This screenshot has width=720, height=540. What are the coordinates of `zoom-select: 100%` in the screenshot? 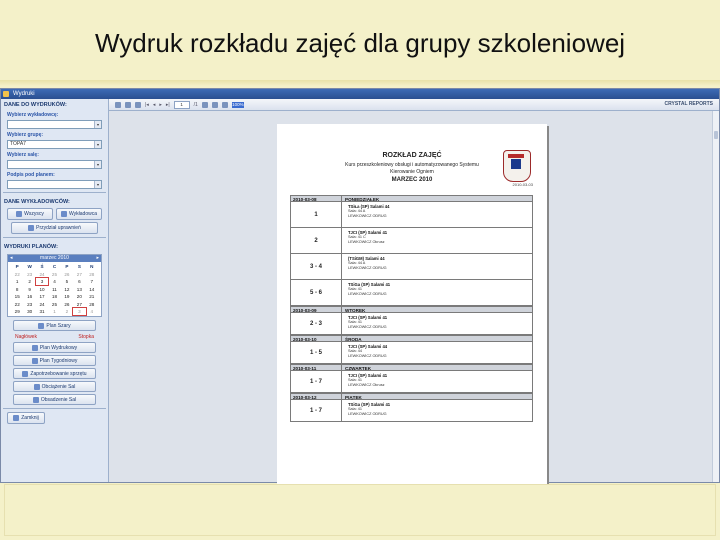 It's located at (237, 104).